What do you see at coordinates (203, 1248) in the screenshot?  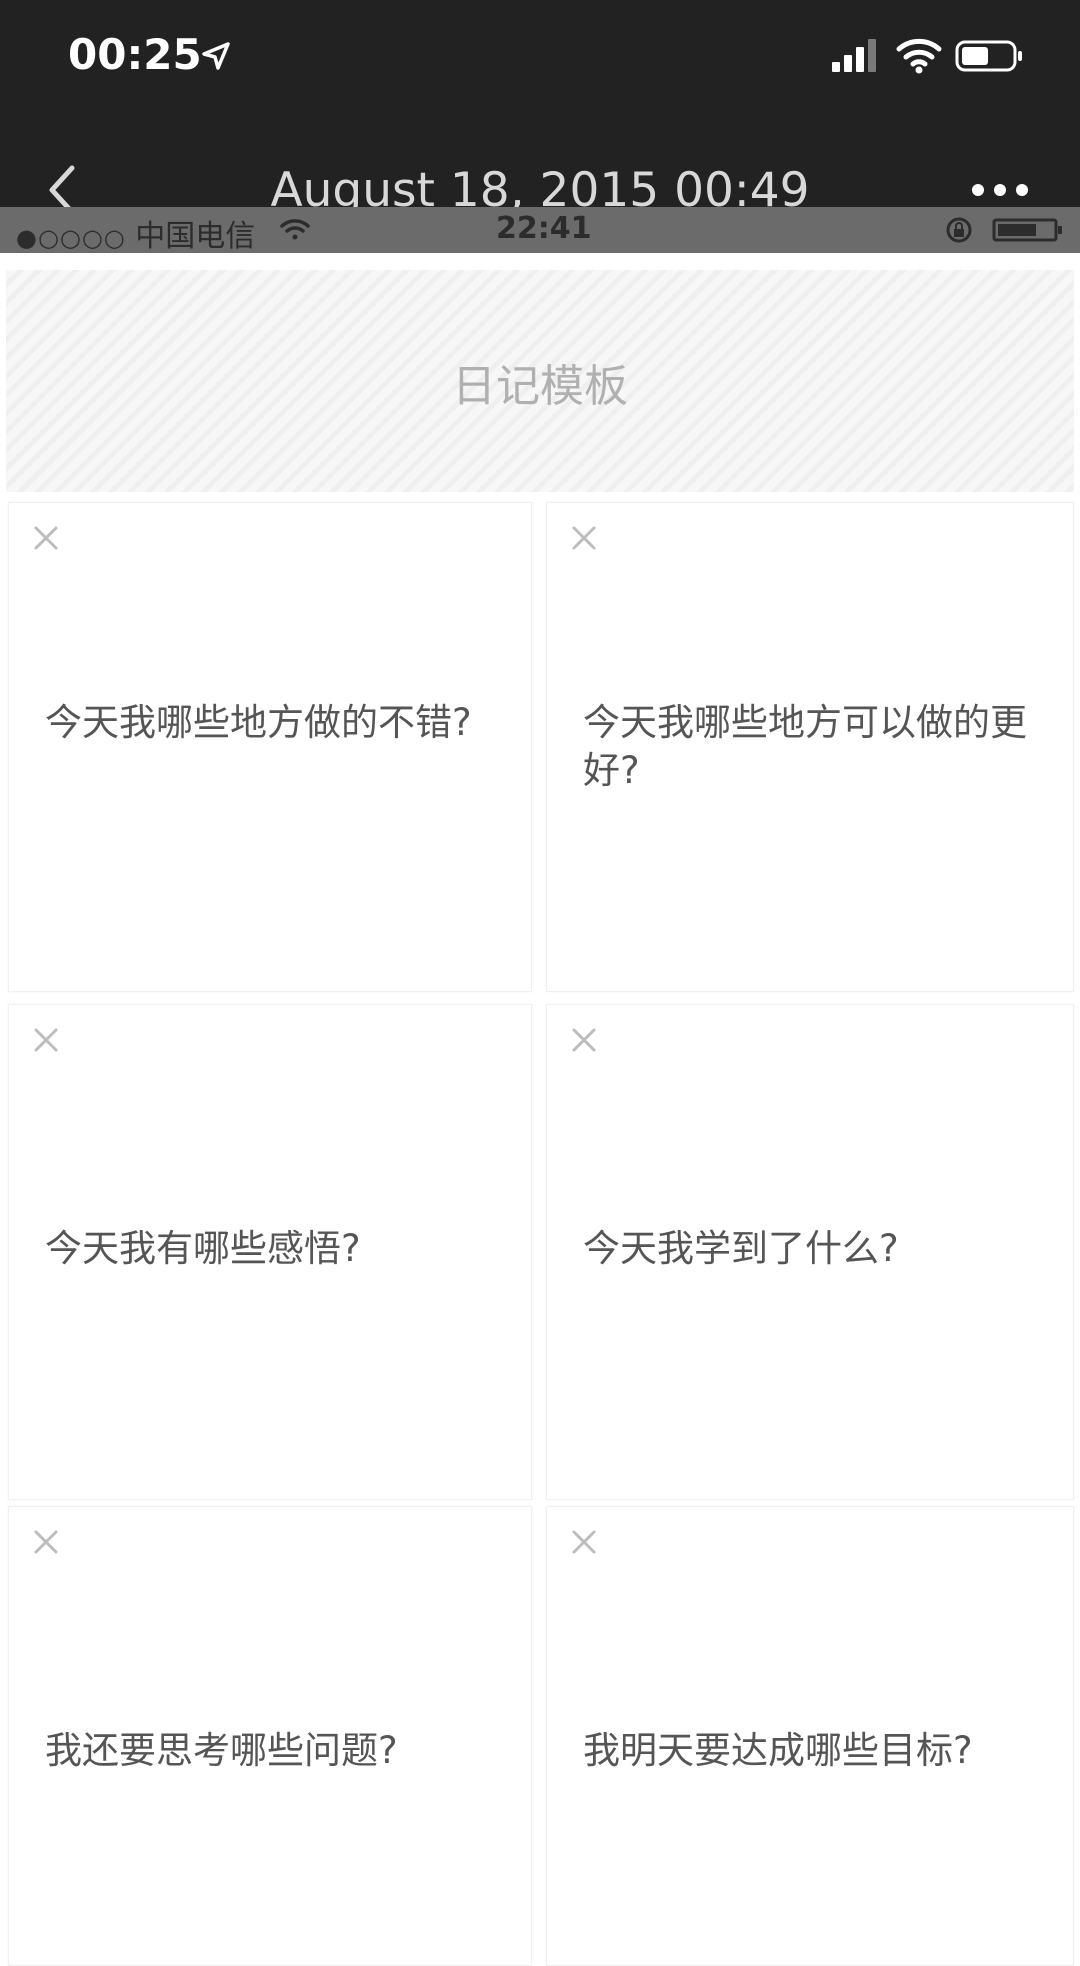 I see `prompt-text: 今天我有哪些感悟?` at bounding box center [203, 1248].